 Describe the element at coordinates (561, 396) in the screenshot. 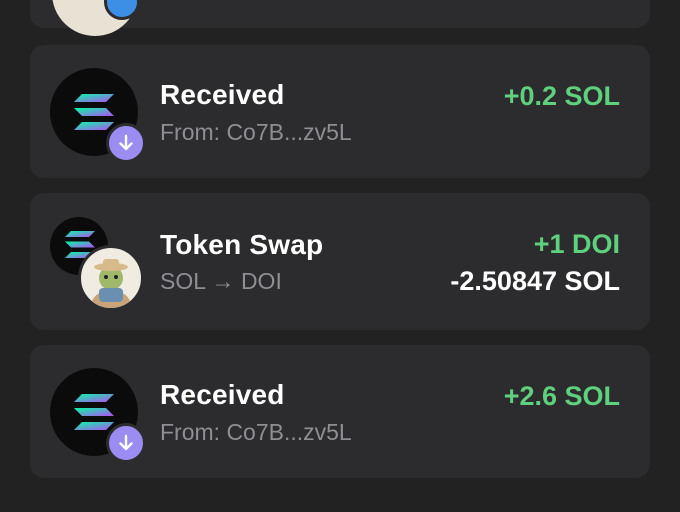

I see `transaction-amount: +2.6 SOL` at that location.